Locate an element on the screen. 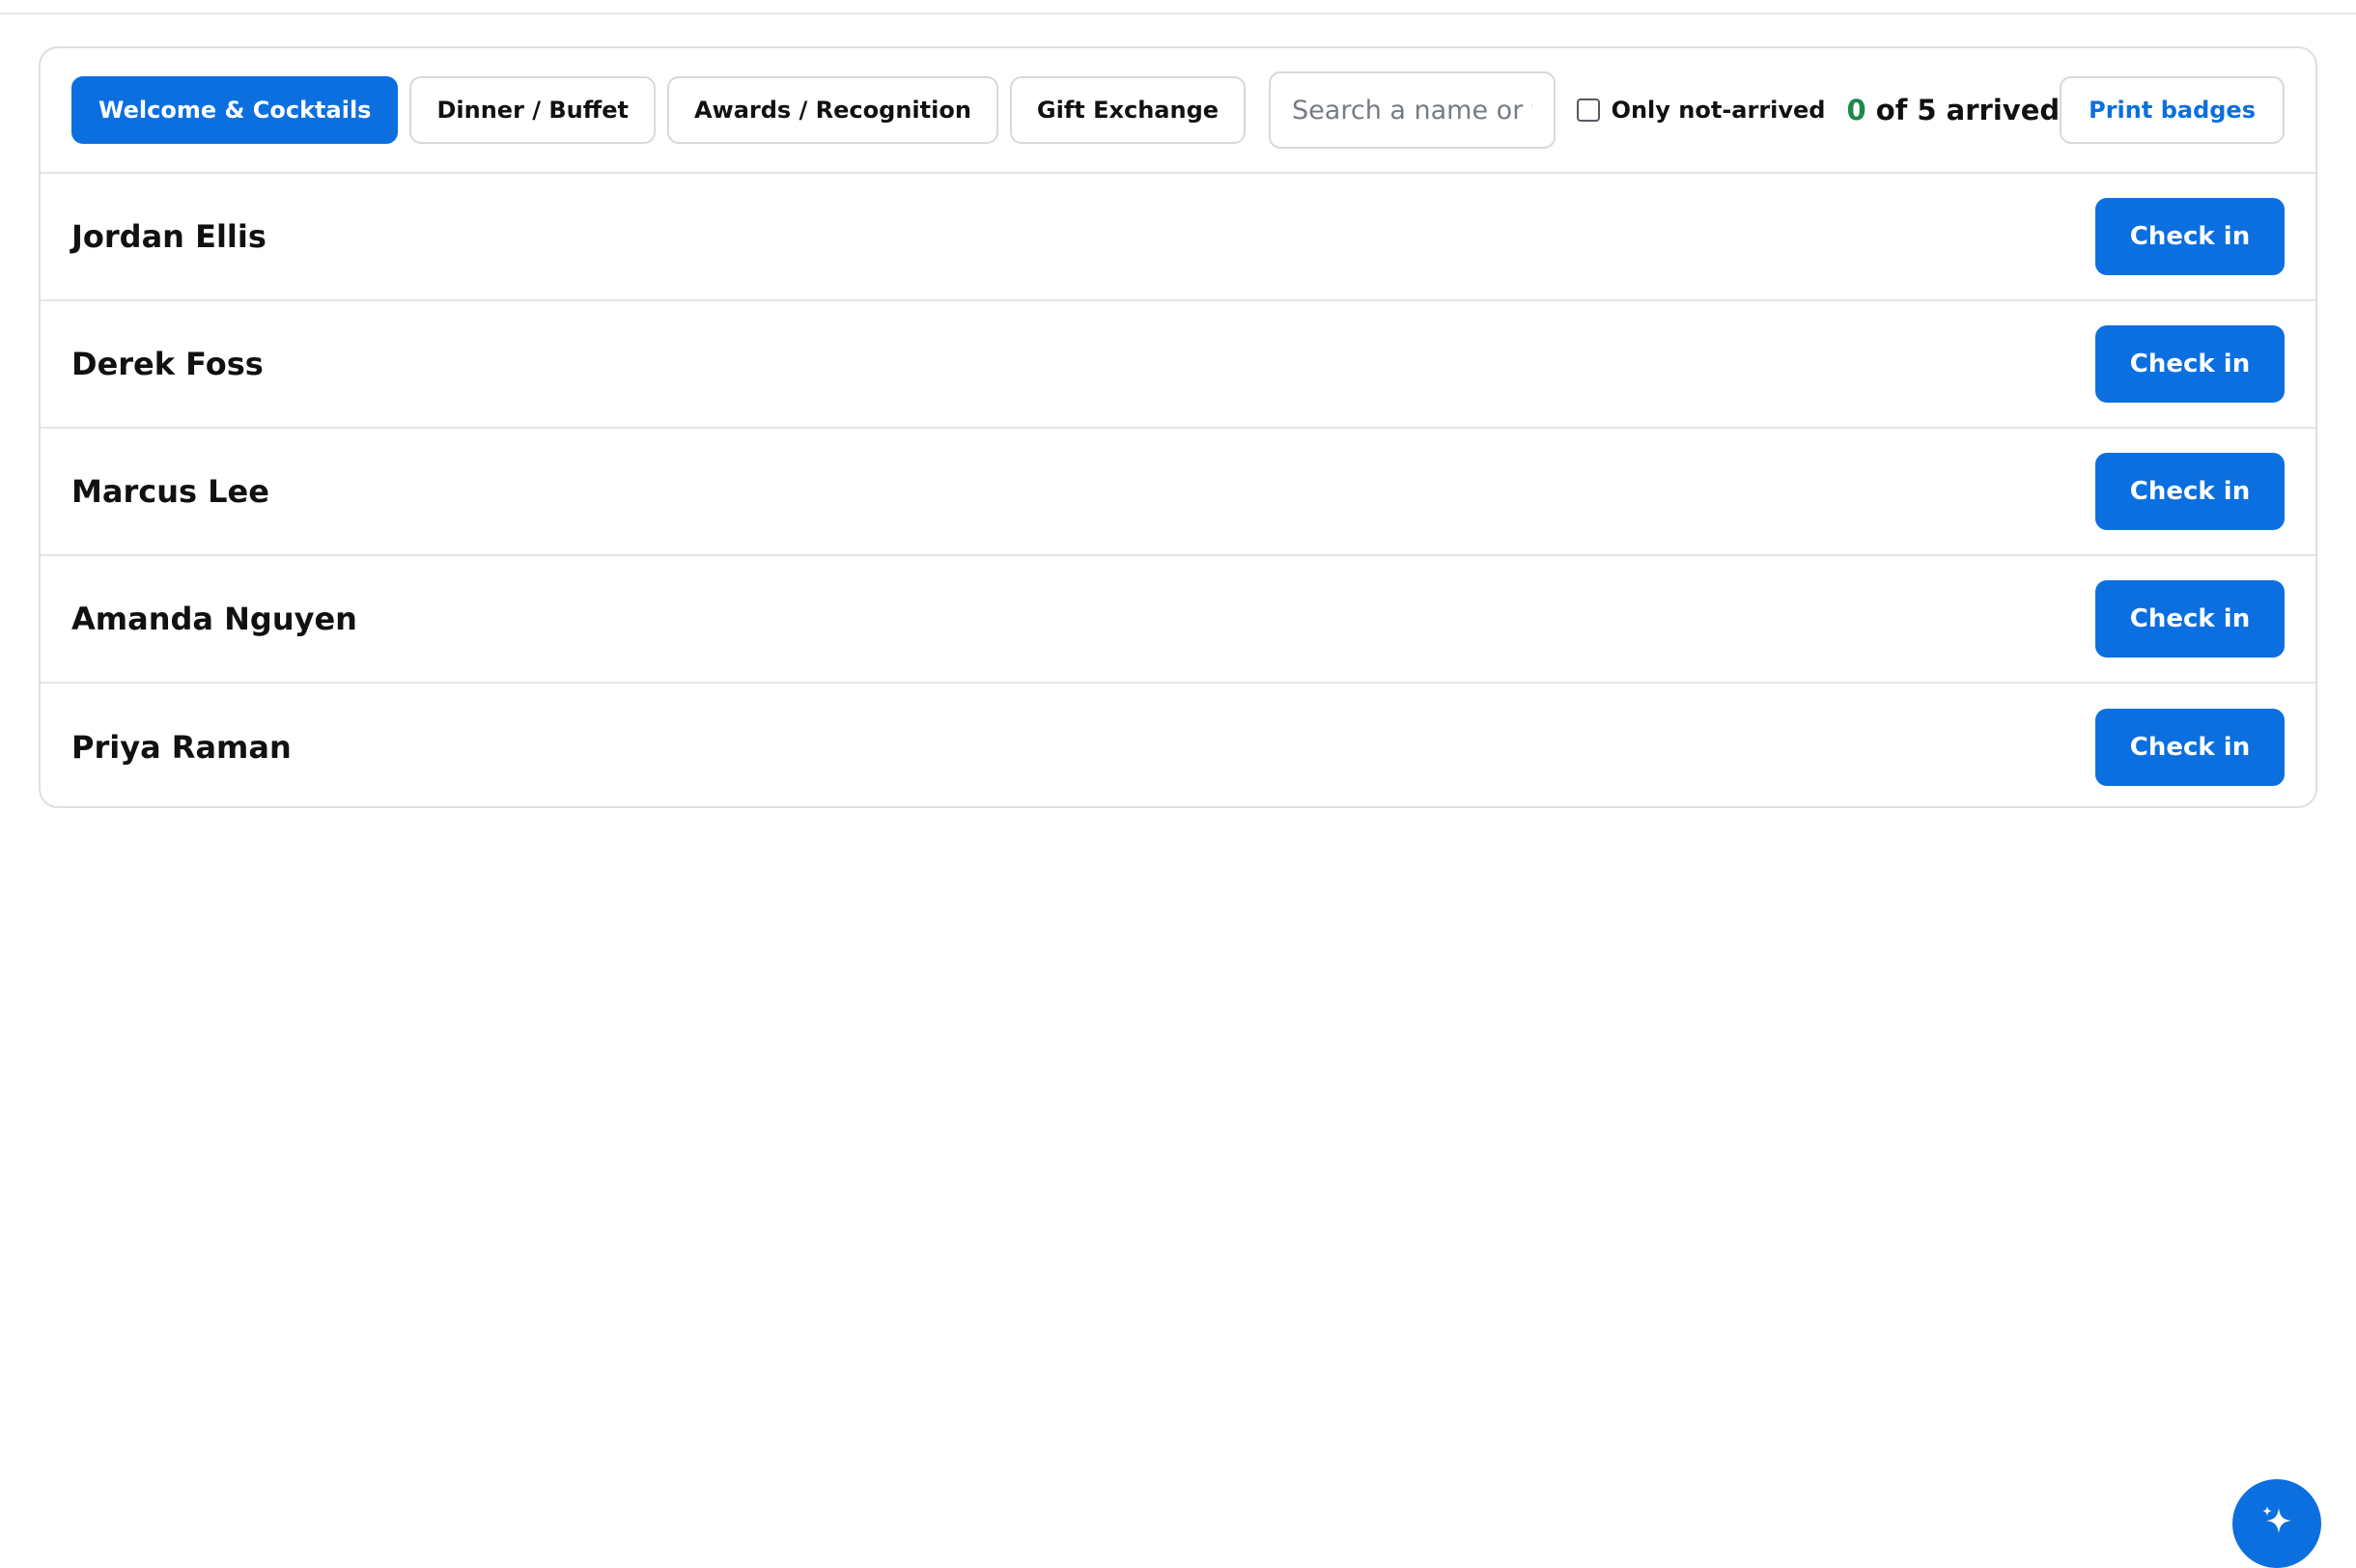 The height and width of the screenshot is (1568, 2356). guest-name: Jordan Ellis is located at coordinates (168, 237).